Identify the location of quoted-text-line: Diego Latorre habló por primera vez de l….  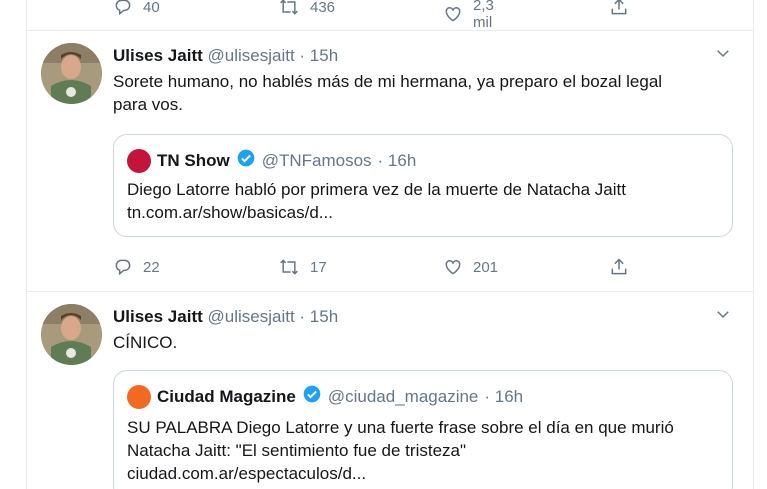
(376, 189).